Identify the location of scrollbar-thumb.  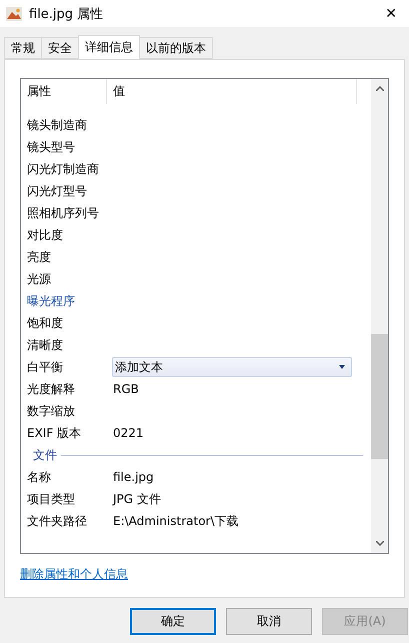
(379, 396).